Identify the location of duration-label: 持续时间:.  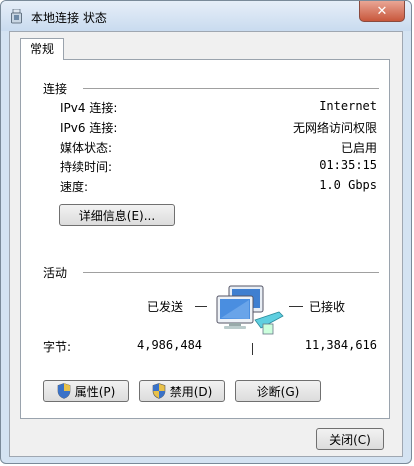
(86, 167).